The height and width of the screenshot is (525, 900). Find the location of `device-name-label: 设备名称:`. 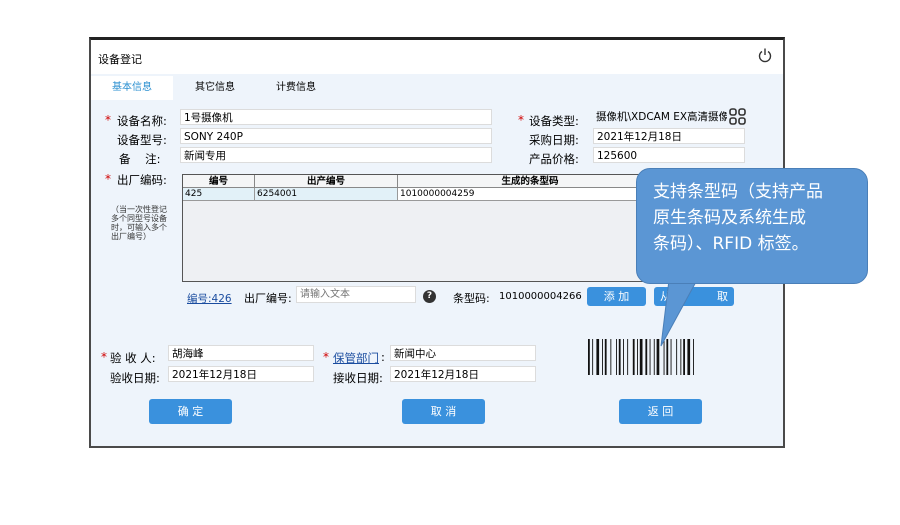

device-name-label: 设备名称: is located at coordinates (142, 121).